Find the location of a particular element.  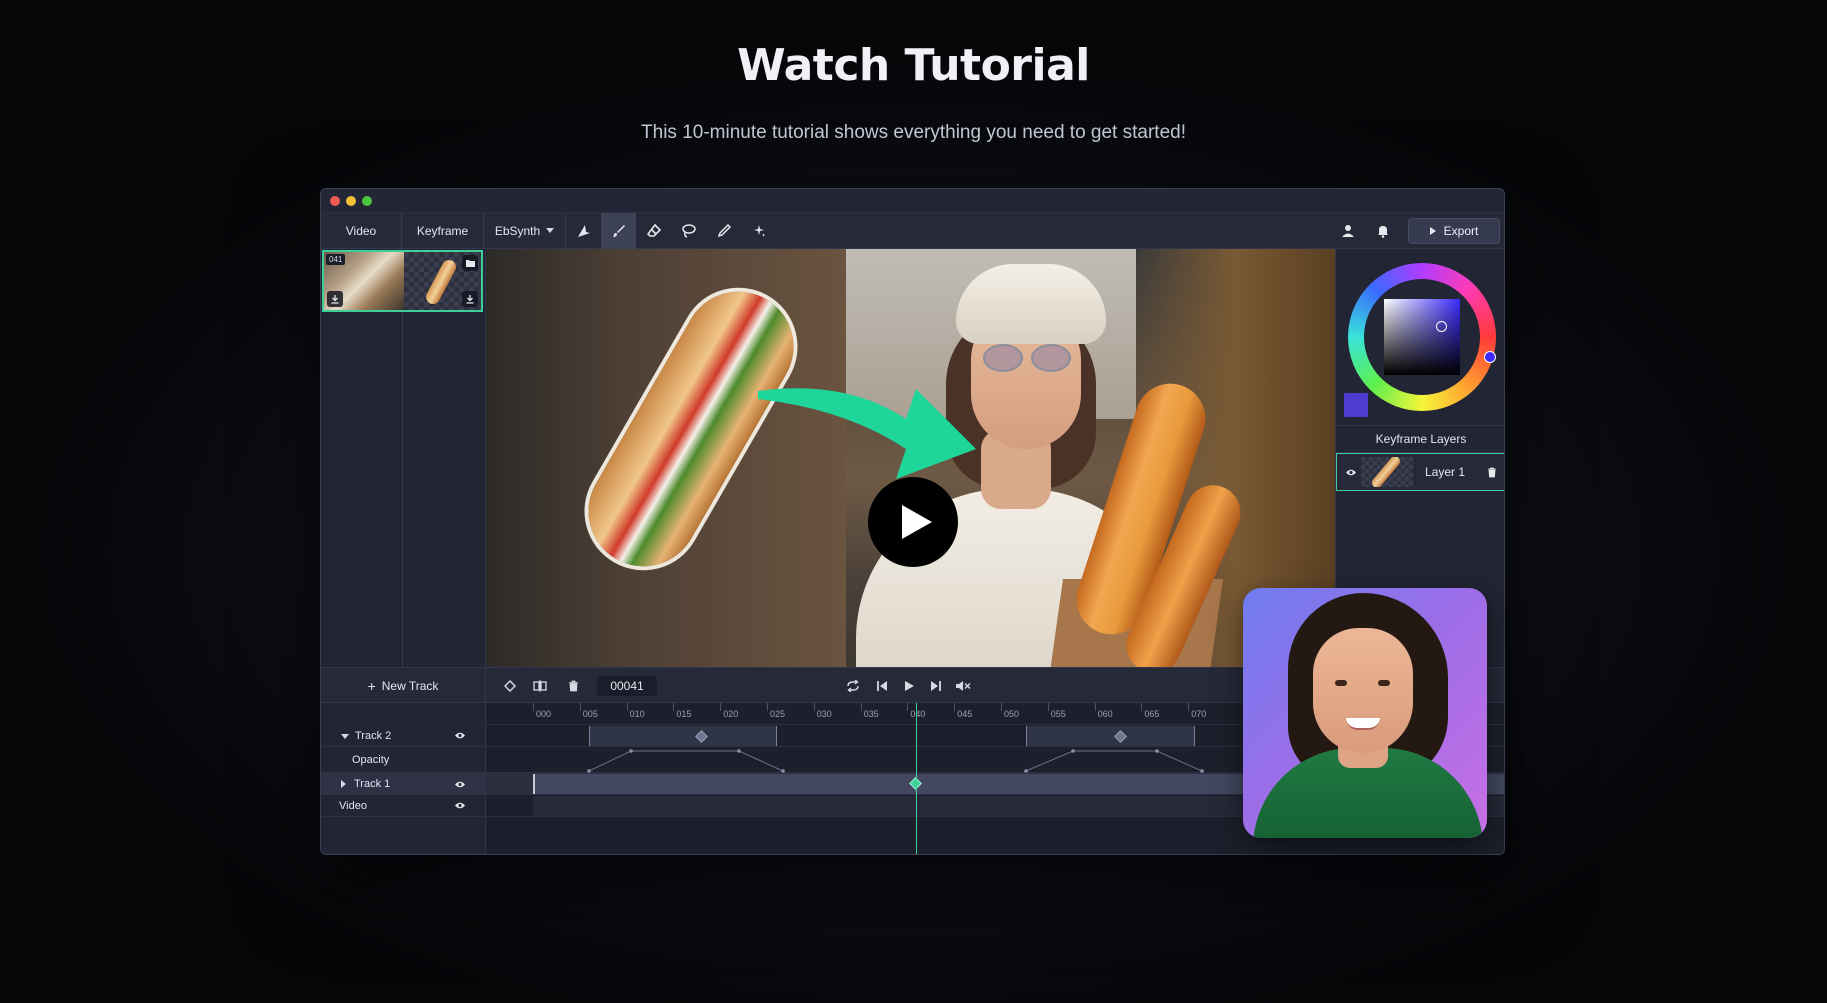

magic-wand-tool-button is located at coordinates (758, 231).